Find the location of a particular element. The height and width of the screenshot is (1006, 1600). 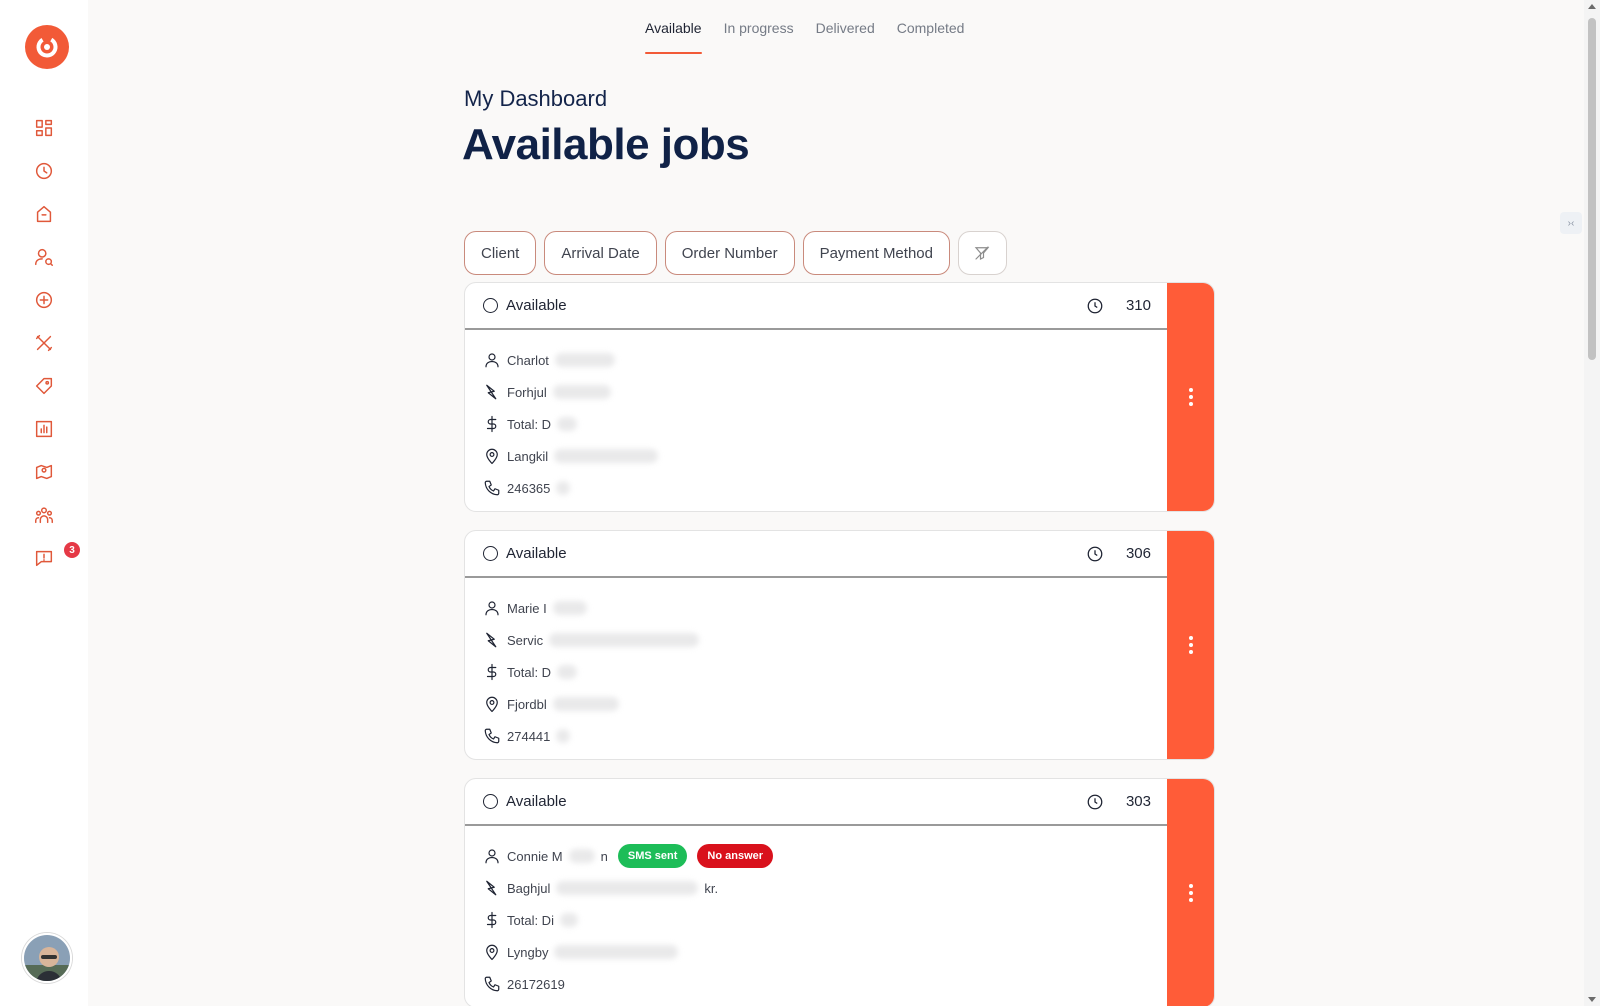

tab-delivered: Delivered is located at coordinates (845, 37).